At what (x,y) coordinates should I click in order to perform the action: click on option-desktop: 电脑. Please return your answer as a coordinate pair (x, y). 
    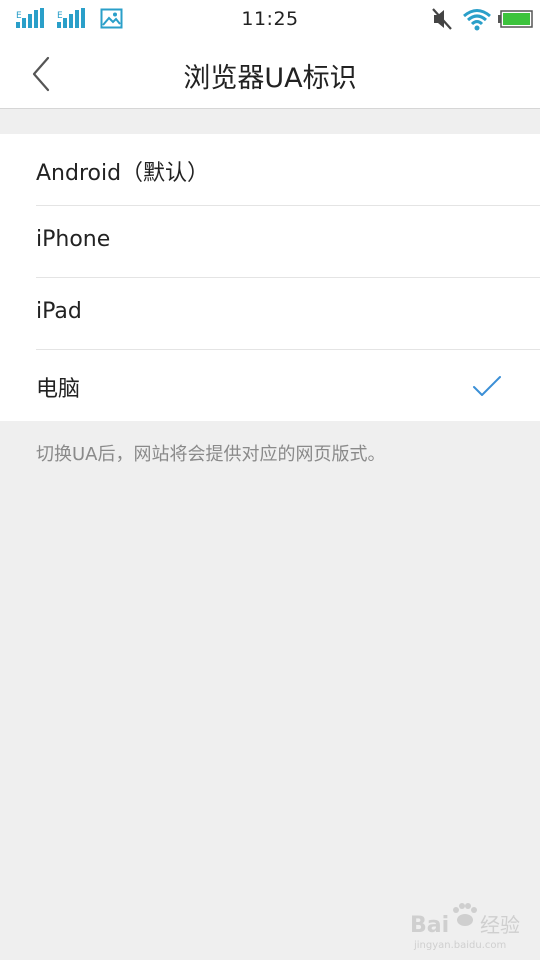
    Looking at the image, I should click on (288, 385).